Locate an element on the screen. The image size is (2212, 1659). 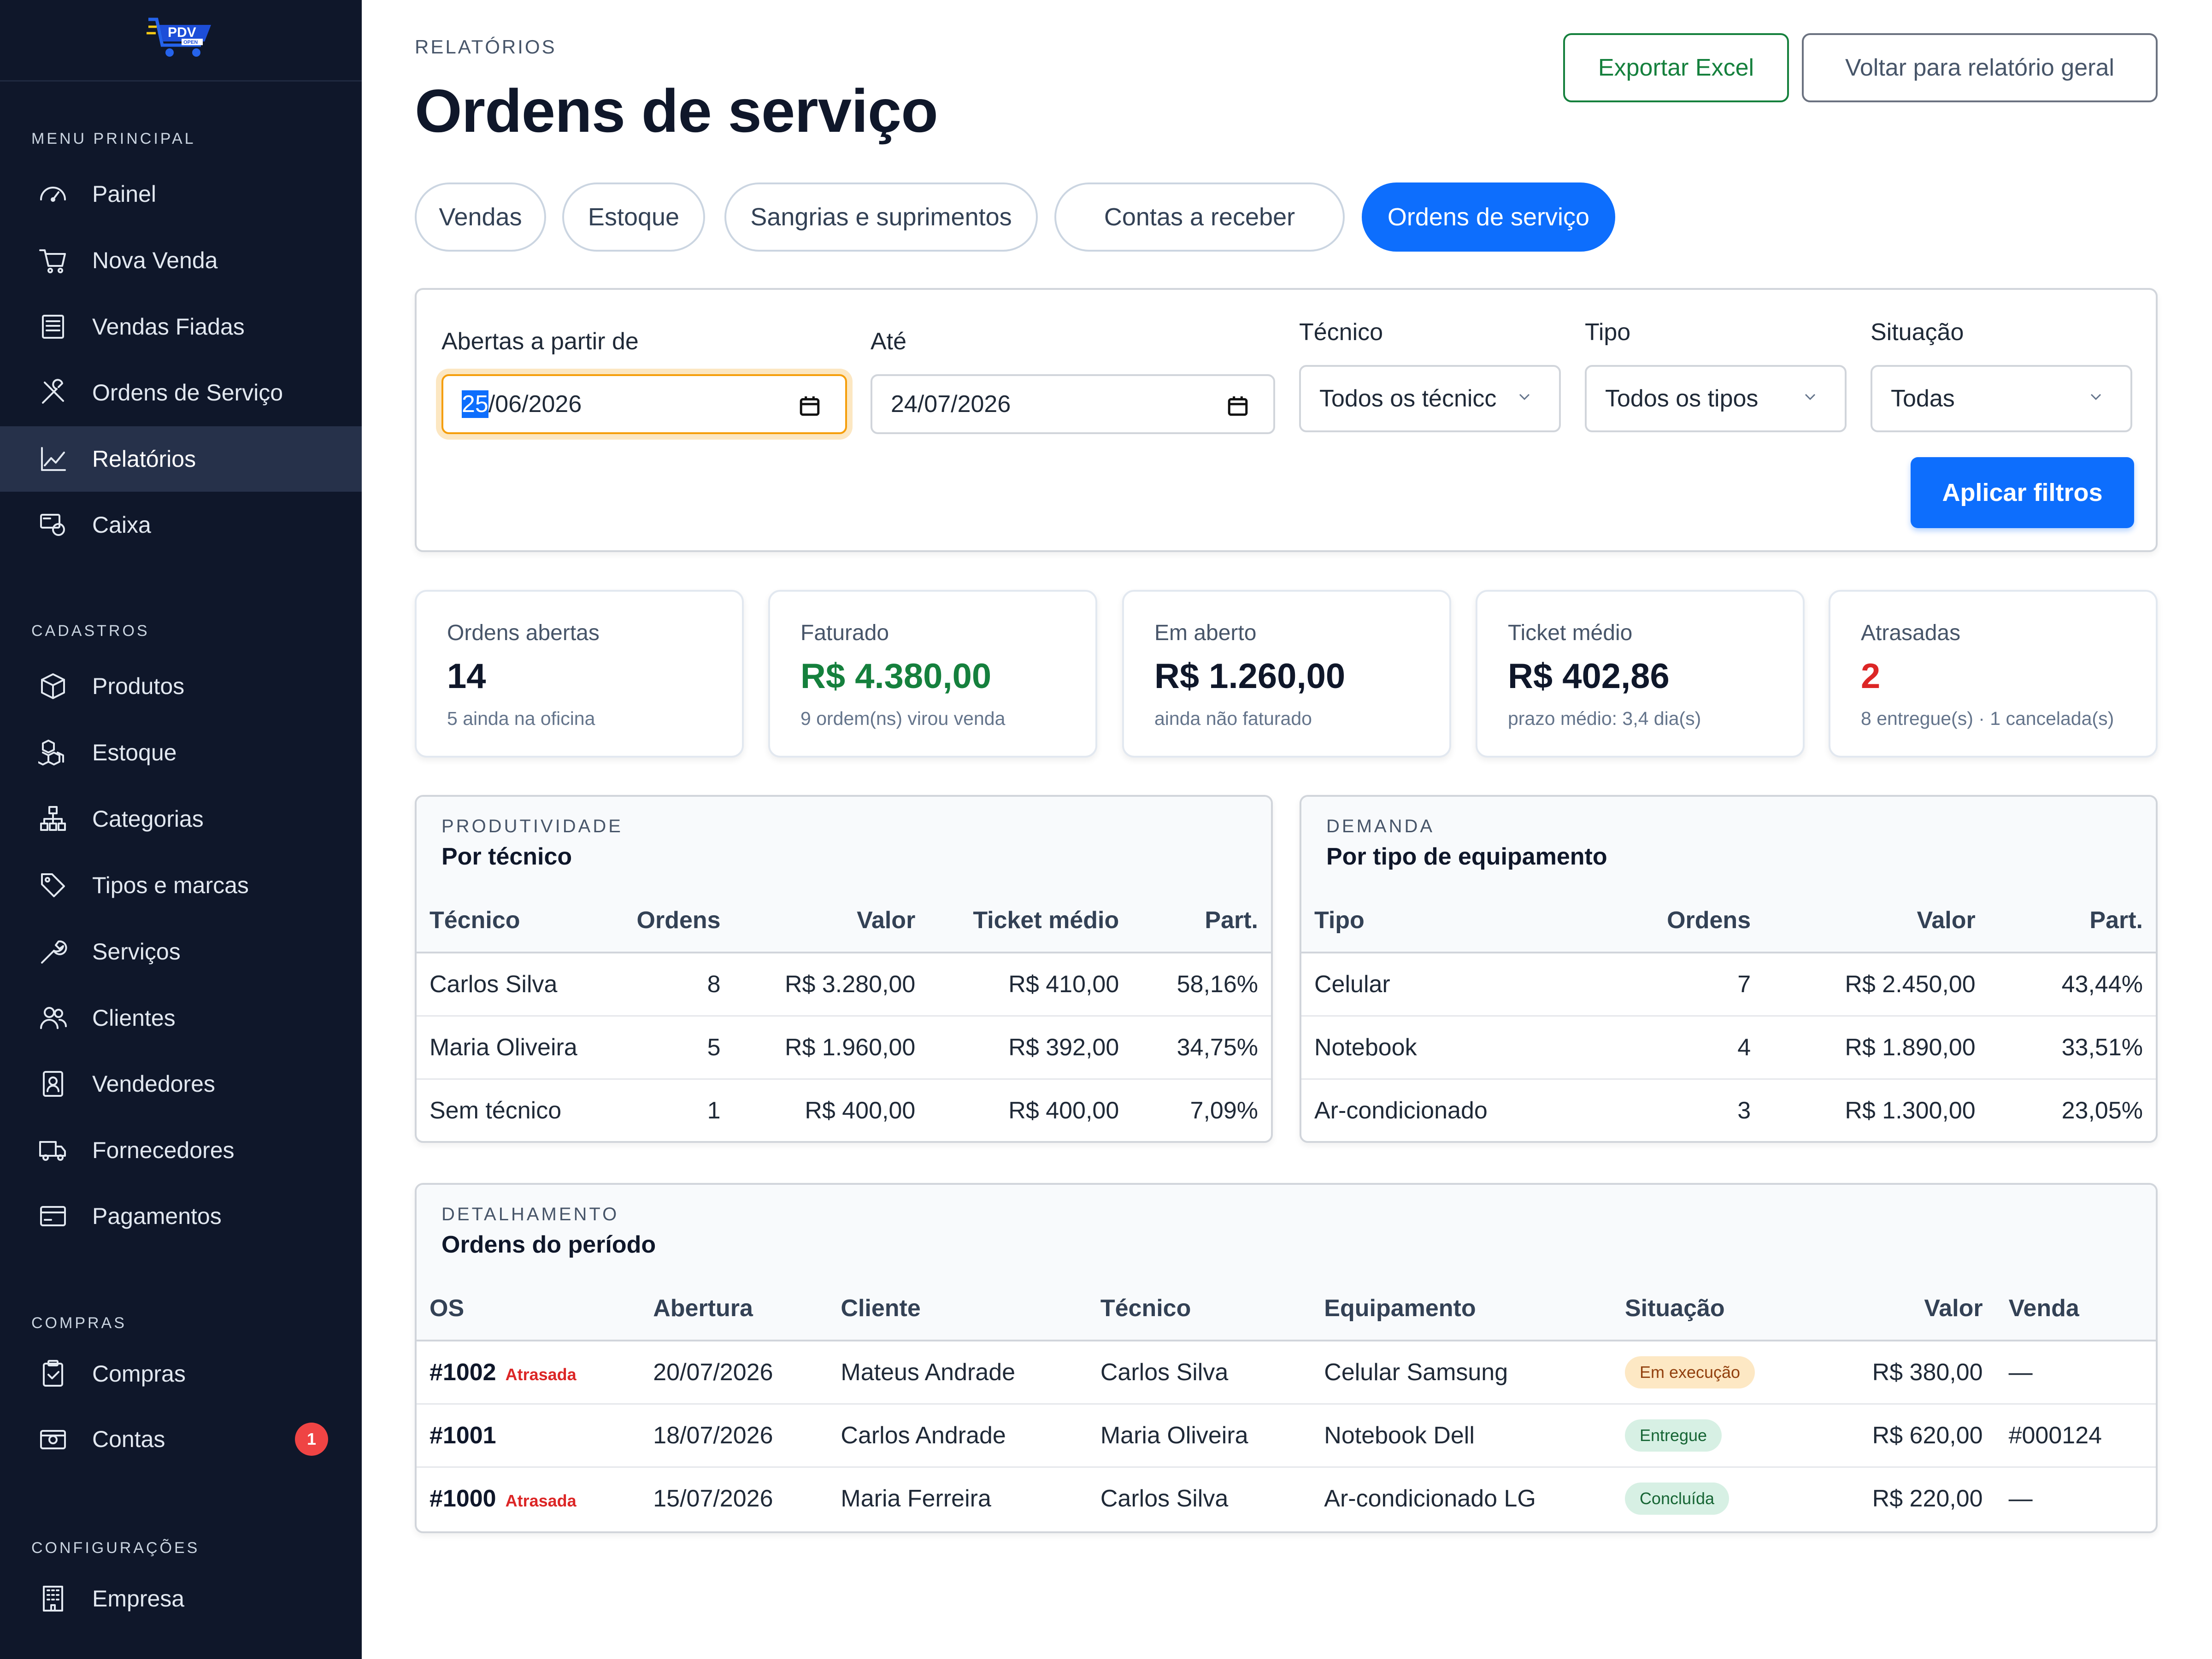
column-header: Abertura is located at coordinates (734, 1309).